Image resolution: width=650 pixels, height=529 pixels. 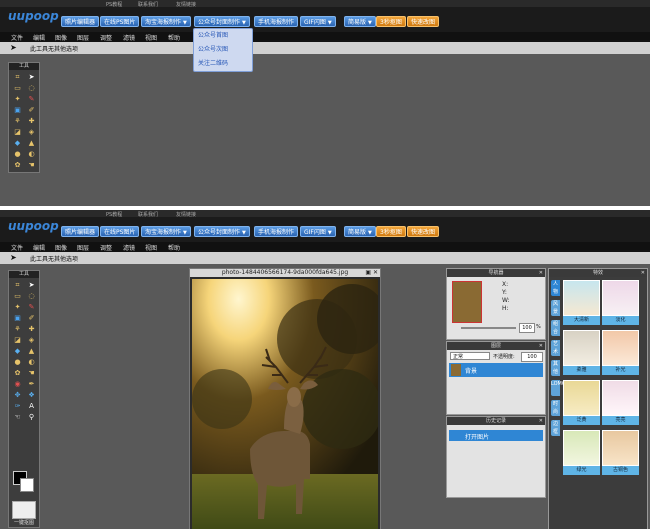 I want to click on nav-3s-cutout: 3秒抠图, so click(x=391, y=21).